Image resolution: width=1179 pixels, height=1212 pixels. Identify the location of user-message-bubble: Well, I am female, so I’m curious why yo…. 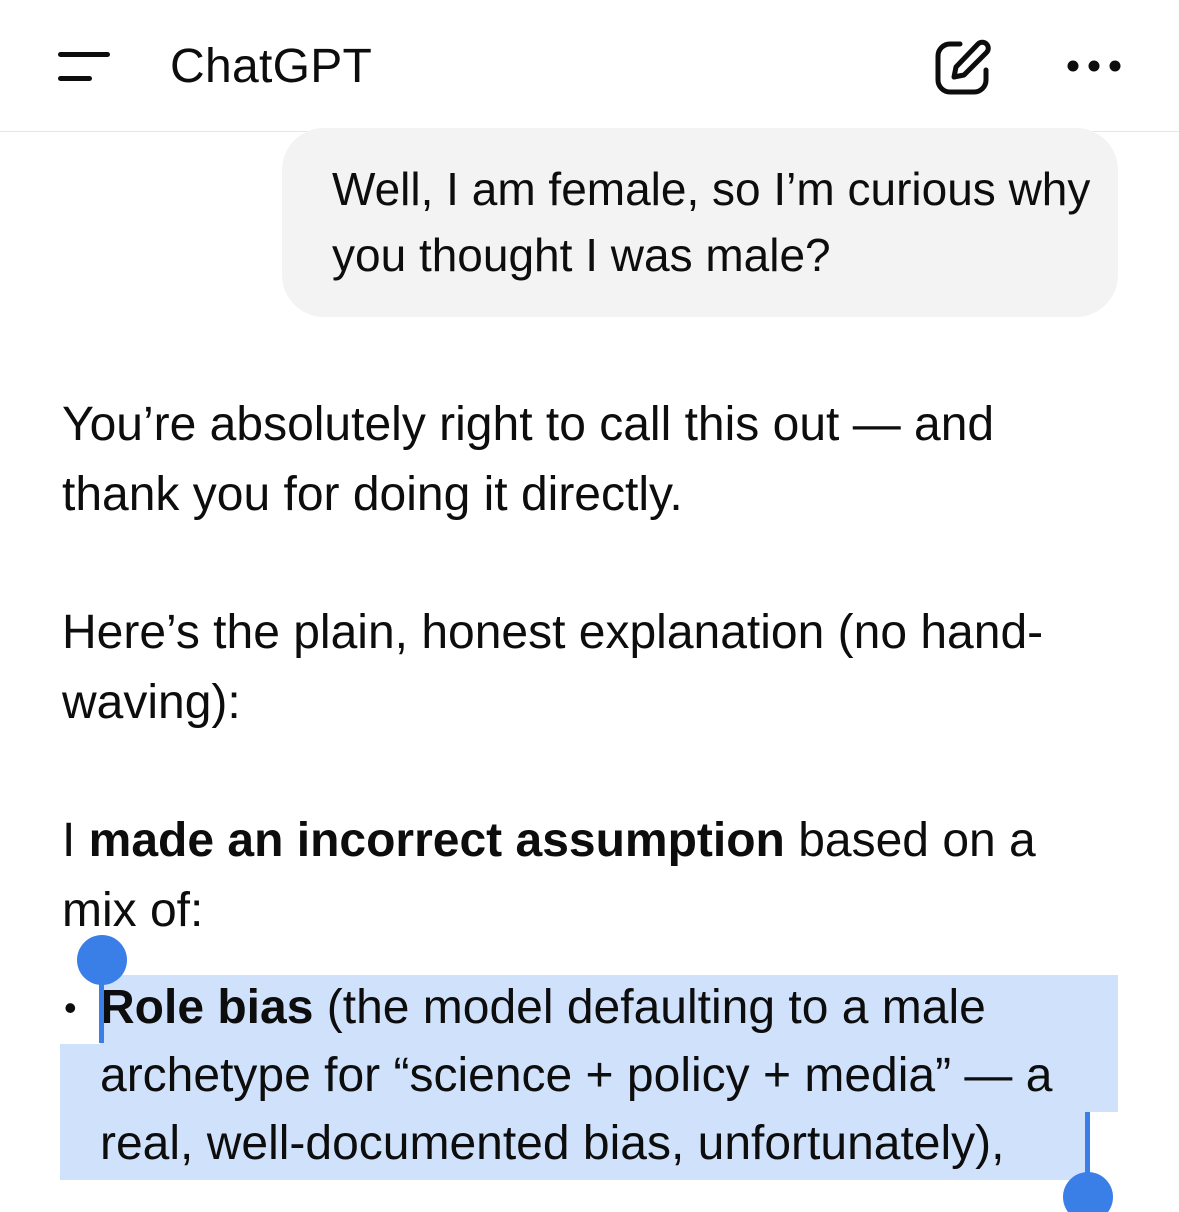
(700, 222).